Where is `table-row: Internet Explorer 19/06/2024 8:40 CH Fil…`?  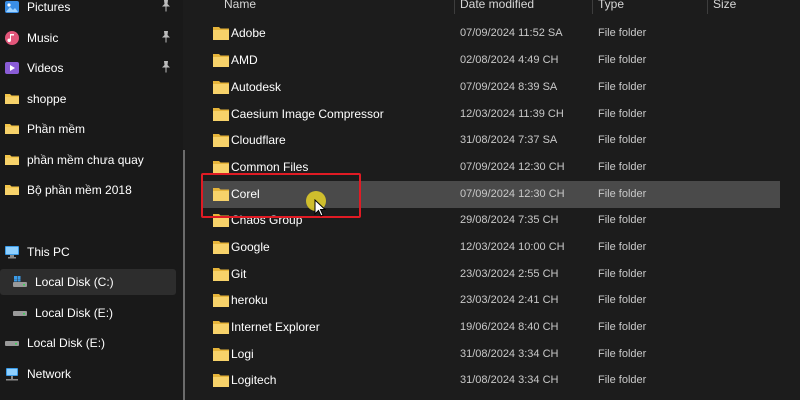 table-row: Internet Explorer 19/06/2024 8:40 CH Fil… is located at coordinates (491, 327).